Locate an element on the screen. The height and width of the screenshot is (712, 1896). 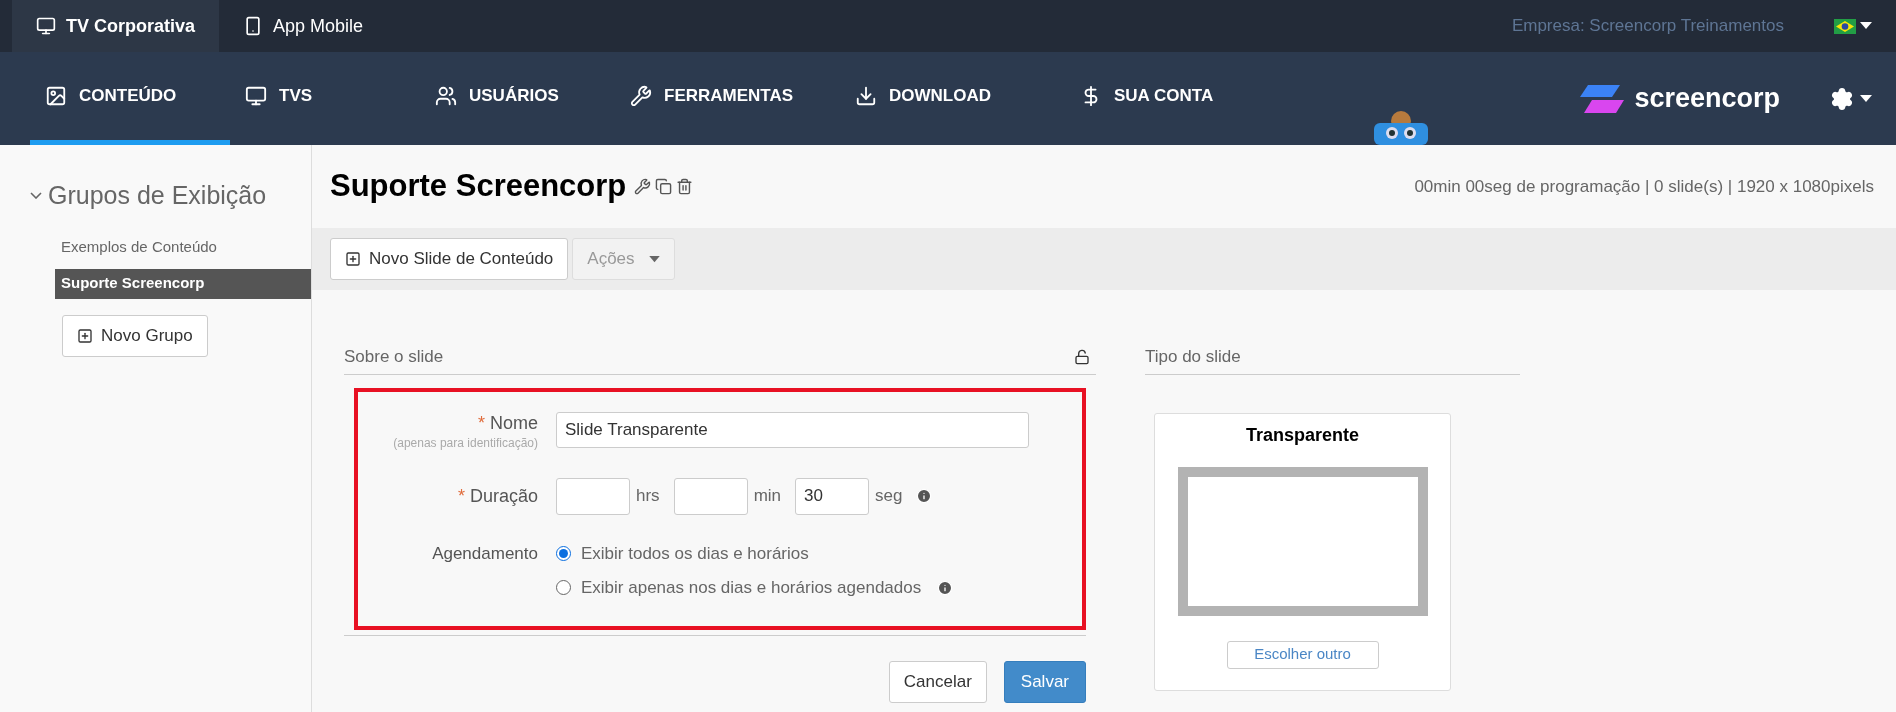
flag-icon is located at coordinates (1845, 26).